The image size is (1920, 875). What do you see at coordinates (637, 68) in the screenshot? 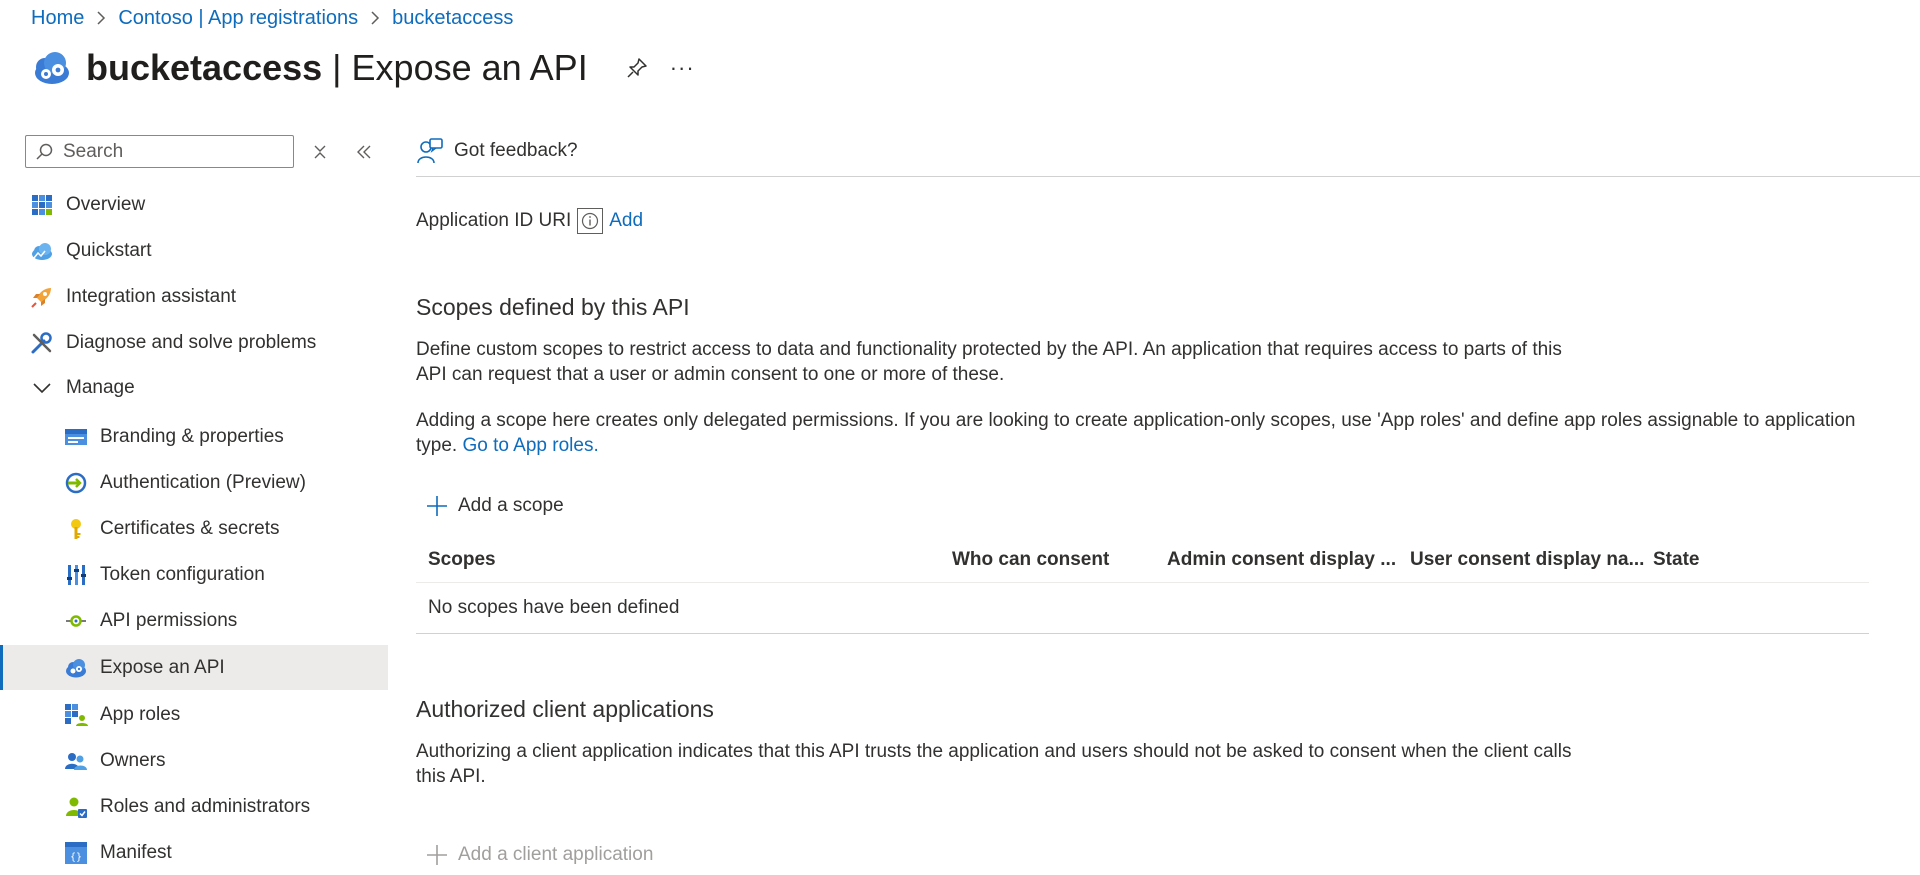
I see `pin-icon` at bounding box center [637, 68].